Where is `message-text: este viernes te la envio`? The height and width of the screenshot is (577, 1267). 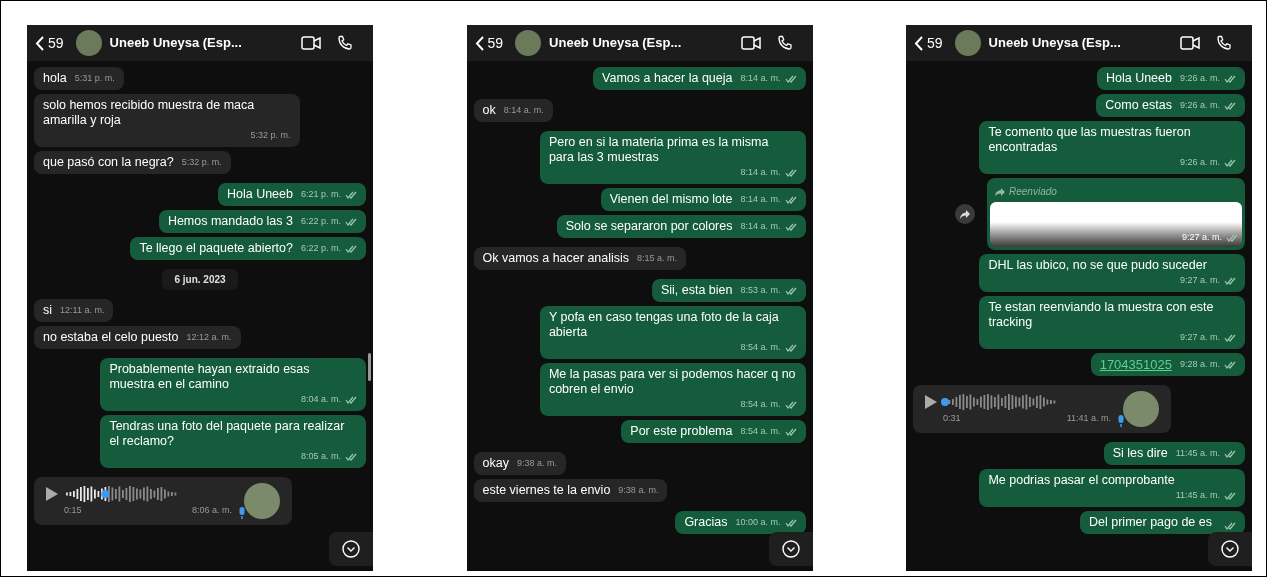
message-text: este viernes te la envio is located at coordinates (546, 490).